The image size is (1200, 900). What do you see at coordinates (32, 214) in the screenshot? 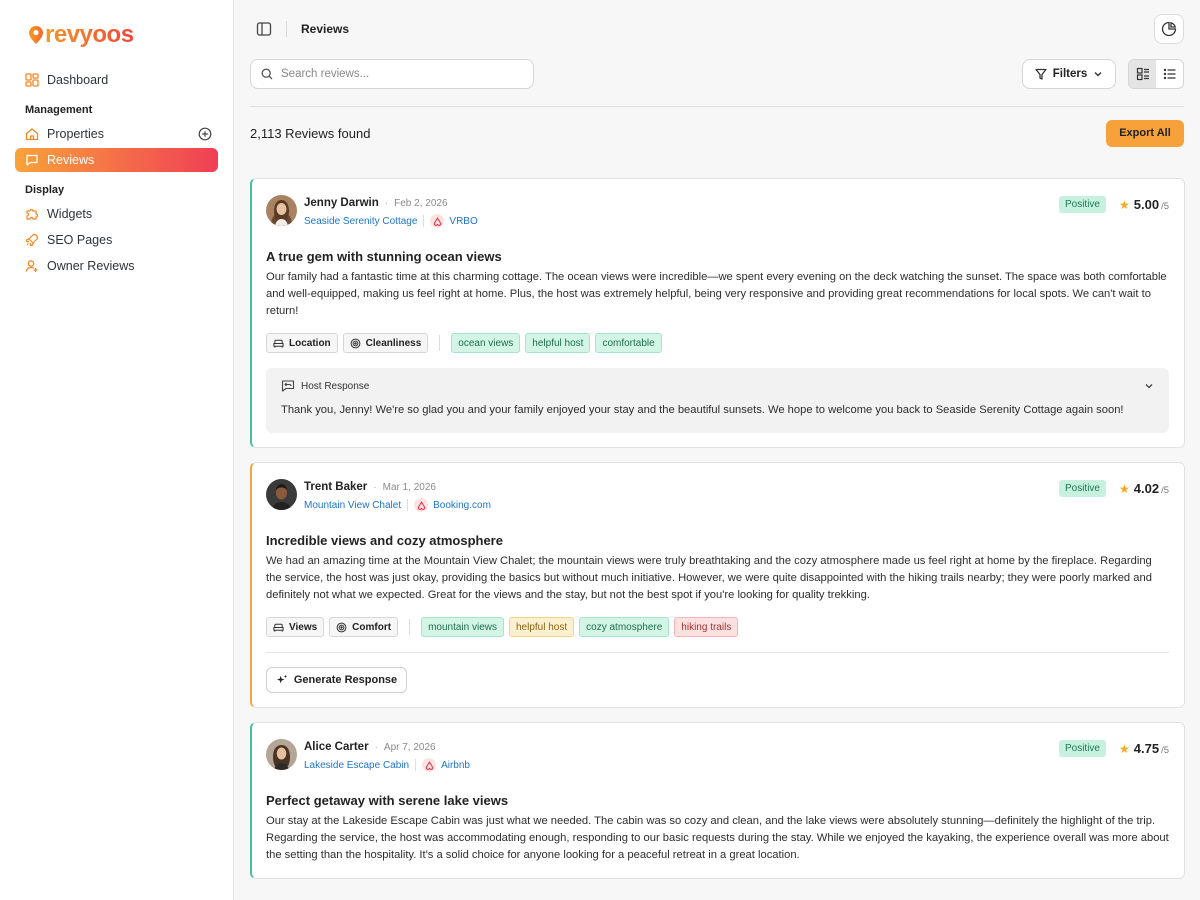
I see `puzzle-icon` at bounding box center [32, 214].